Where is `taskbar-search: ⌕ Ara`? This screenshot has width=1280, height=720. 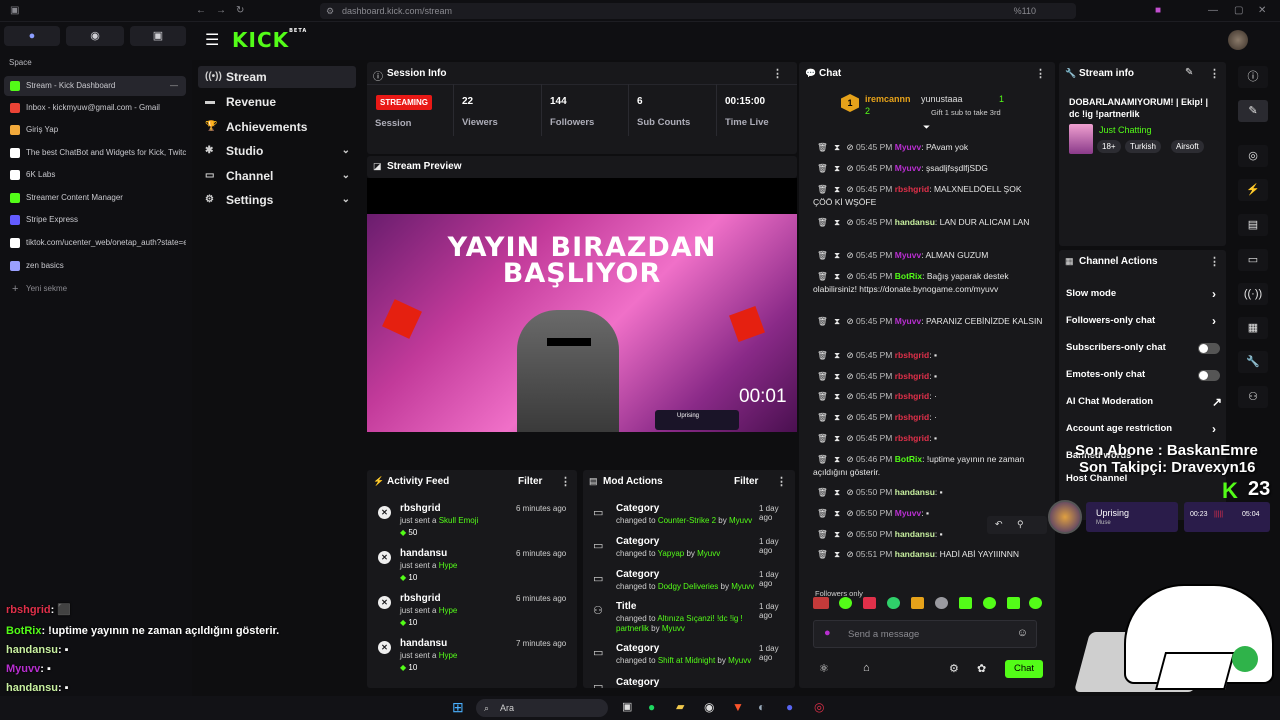 taskbar-search: ⌕ Ara is located at coordinates (542, 708).